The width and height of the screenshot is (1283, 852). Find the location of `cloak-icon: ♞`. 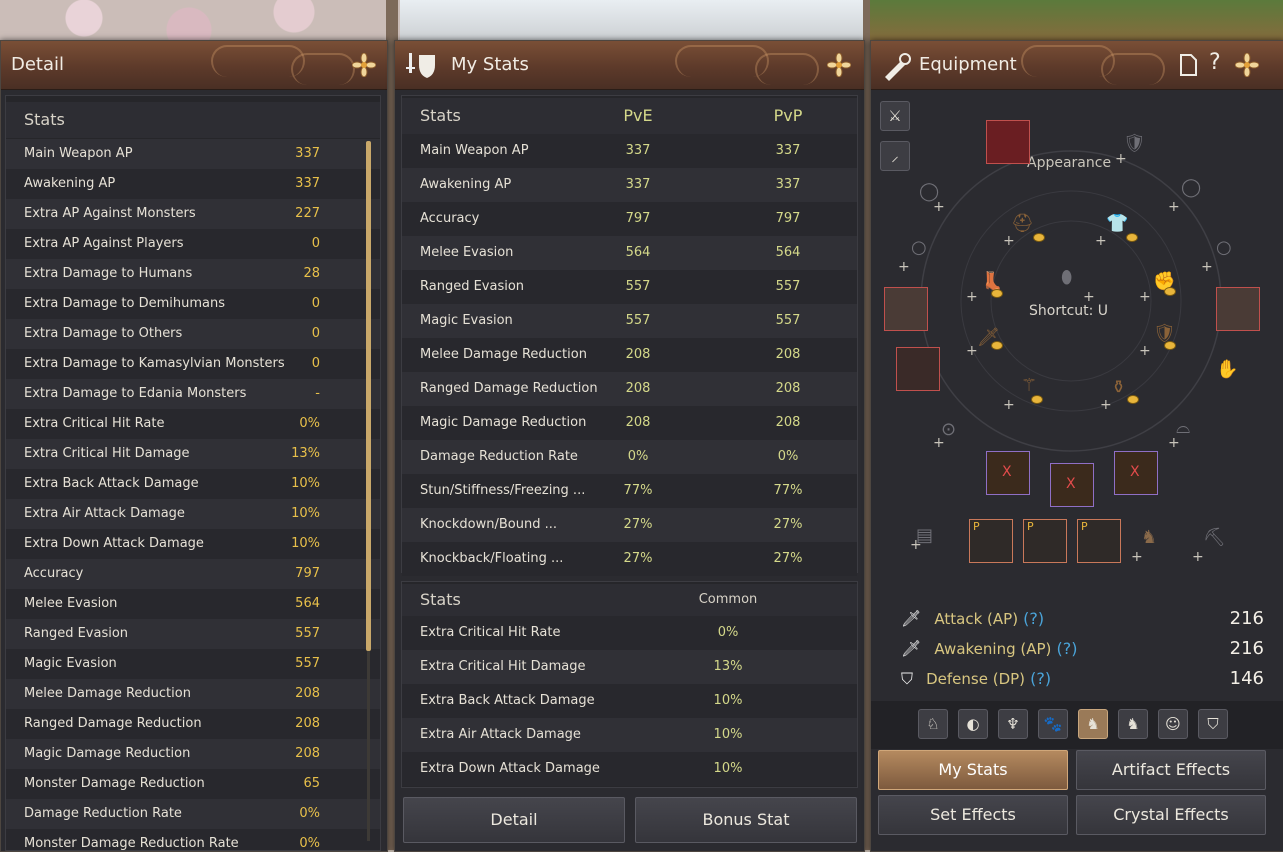

cloak-icon: ♞ is located at coordinates (1149, 537).